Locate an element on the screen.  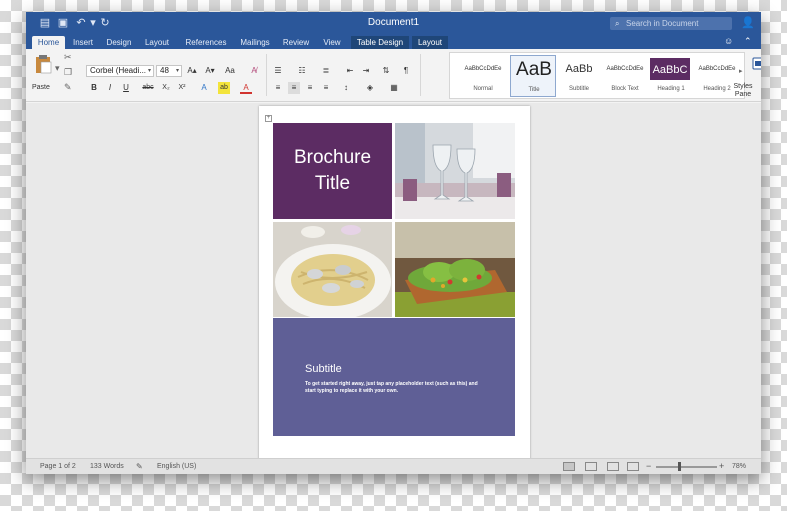
save-icon: ▣ is located at coordinates (63, 23).